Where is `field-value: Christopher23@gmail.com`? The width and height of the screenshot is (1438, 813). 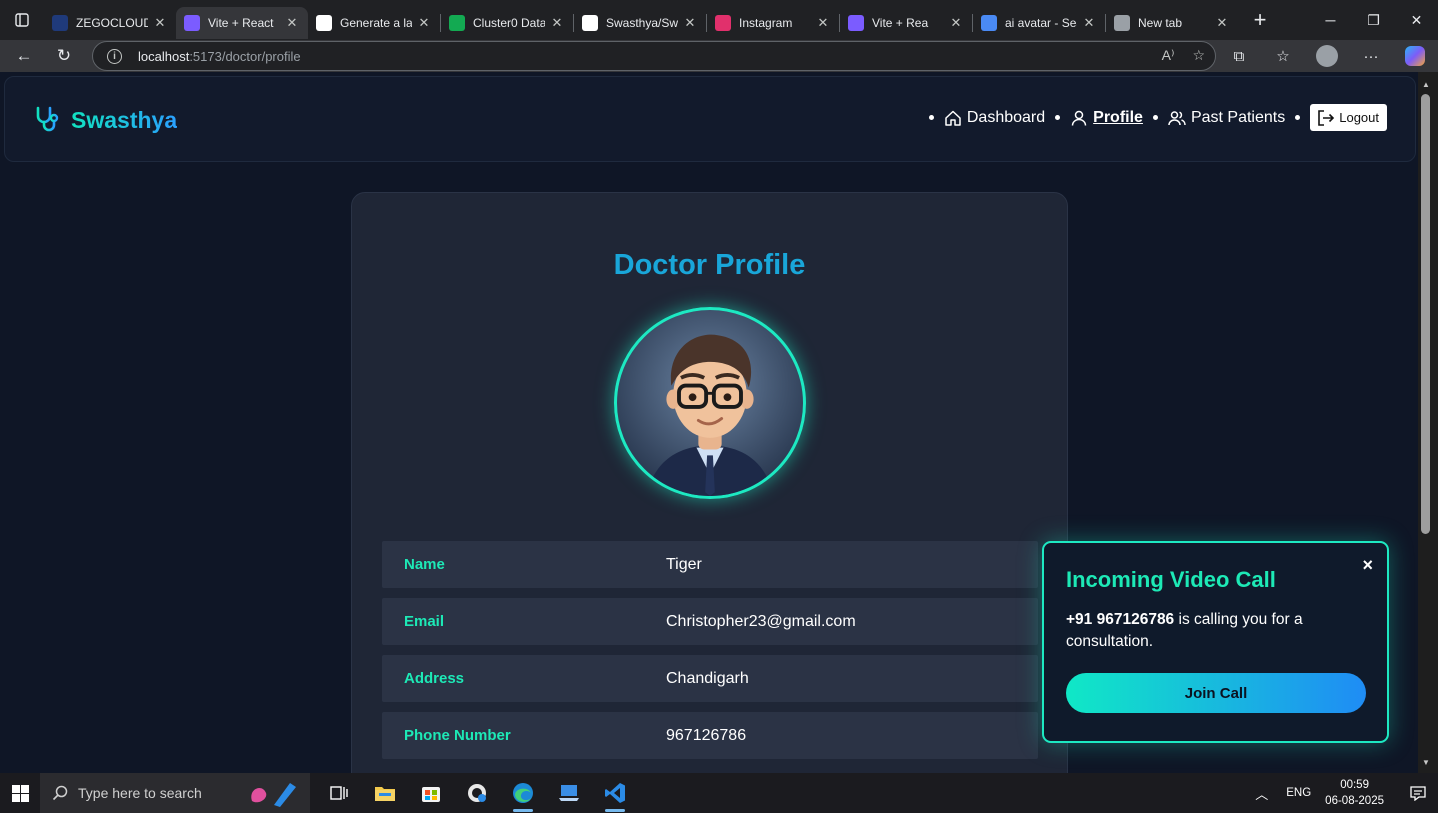
field-value: Christopher23@gmail.com is located at coordinates (761, 621).